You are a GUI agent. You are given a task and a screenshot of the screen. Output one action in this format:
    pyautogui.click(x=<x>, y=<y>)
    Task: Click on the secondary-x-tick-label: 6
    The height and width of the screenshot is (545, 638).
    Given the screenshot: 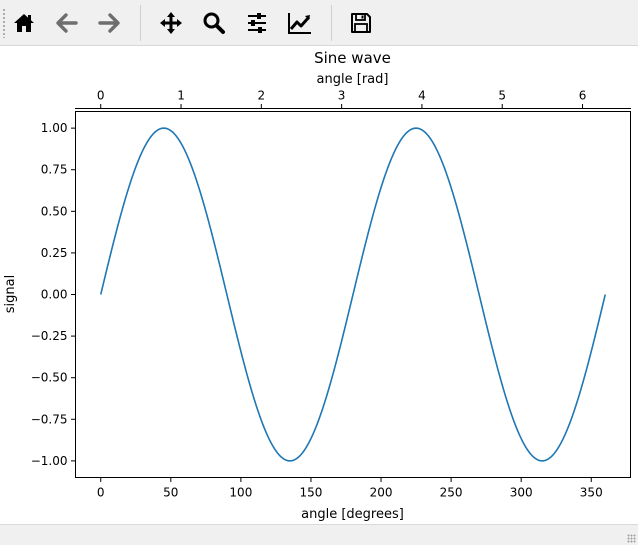 What is the action you would take?
    pyautogui.click(x=583, y=96)
    